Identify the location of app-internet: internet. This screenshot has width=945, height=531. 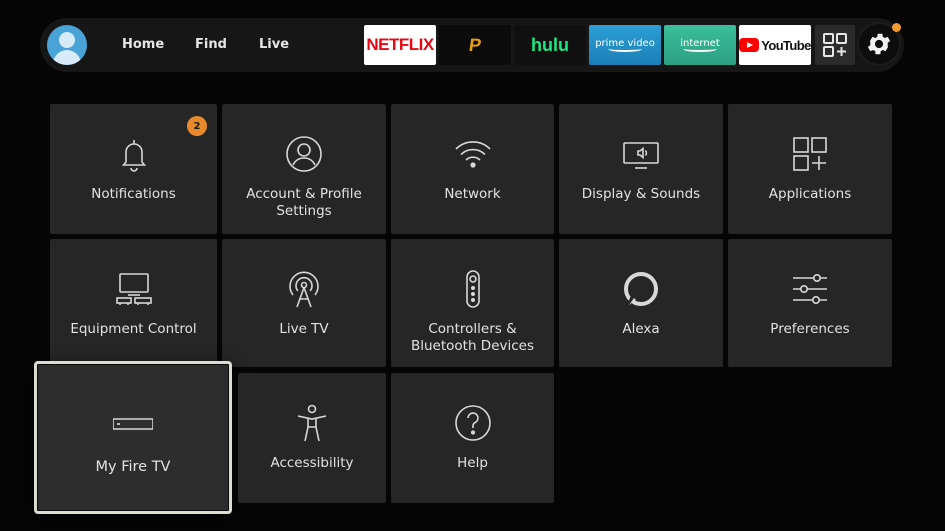
(700, 45).